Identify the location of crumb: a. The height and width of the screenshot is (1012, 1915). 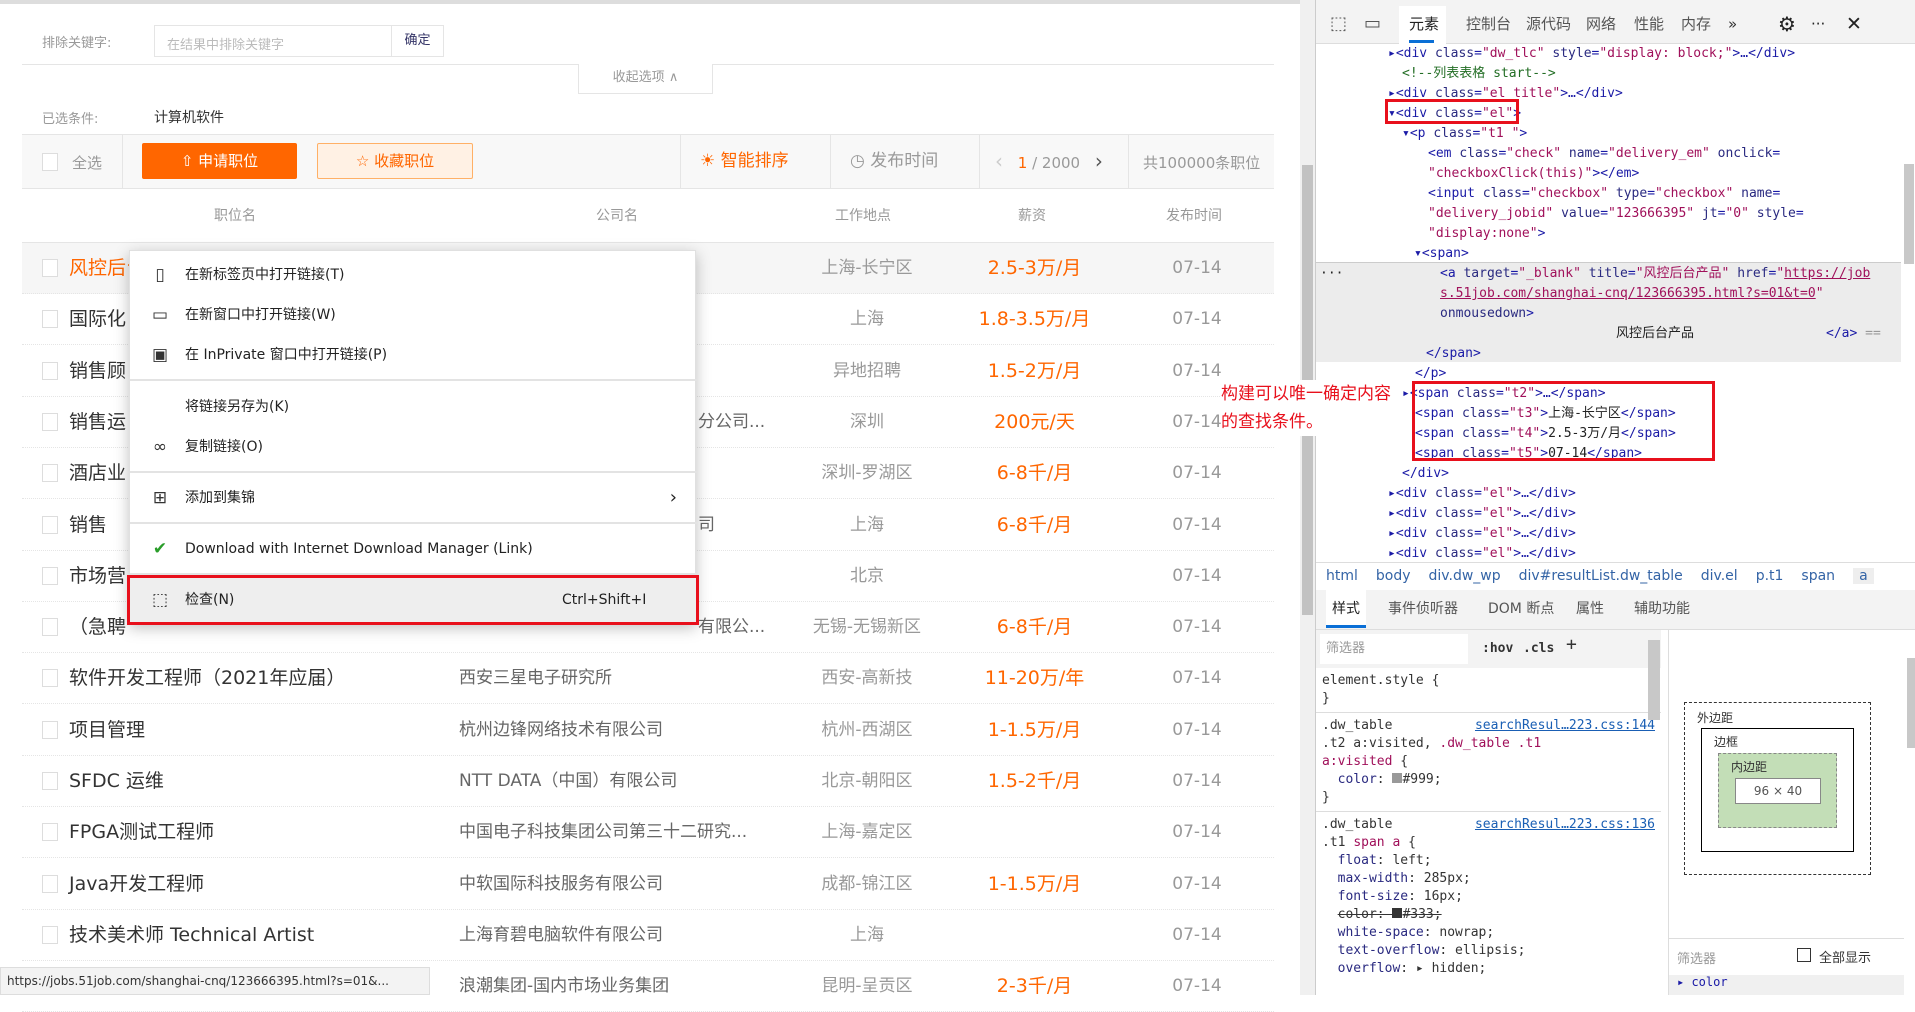
(1863, 576).